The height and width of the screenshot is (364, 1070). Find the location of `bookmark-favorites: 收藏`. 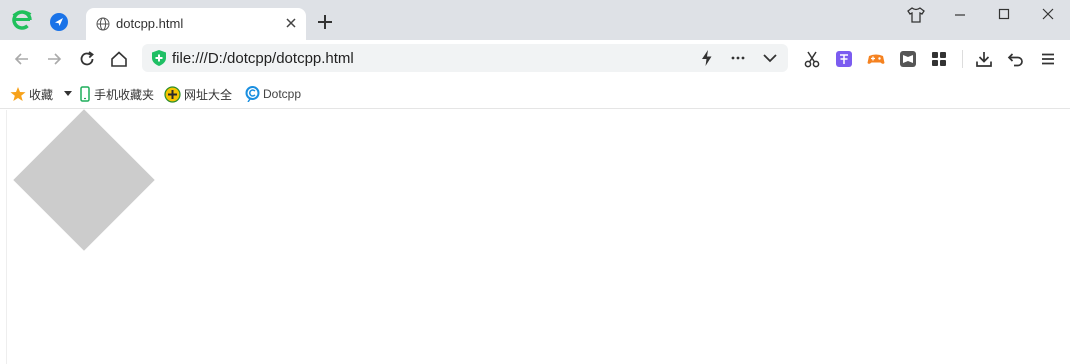

bookmark-favorites: 收藏 is located at coordinates (31, 94).